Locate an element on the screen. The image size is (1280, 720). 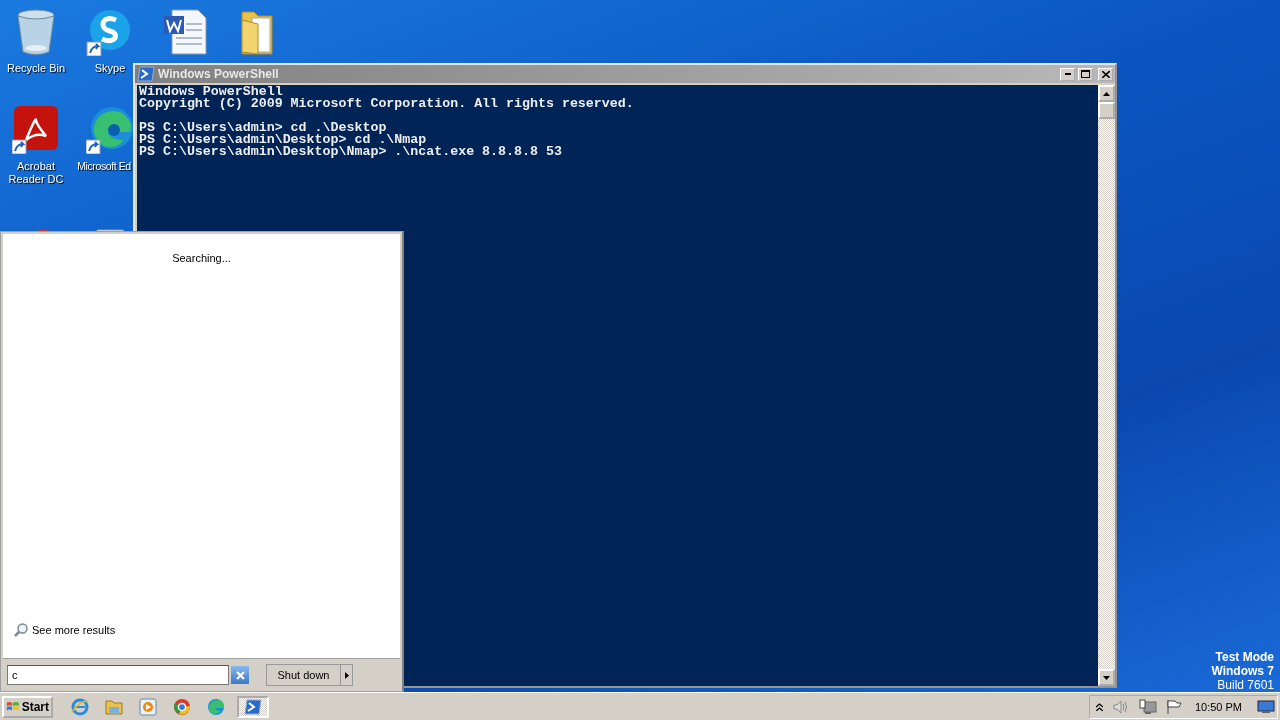
close-button is located at coordinates (1105, 74).